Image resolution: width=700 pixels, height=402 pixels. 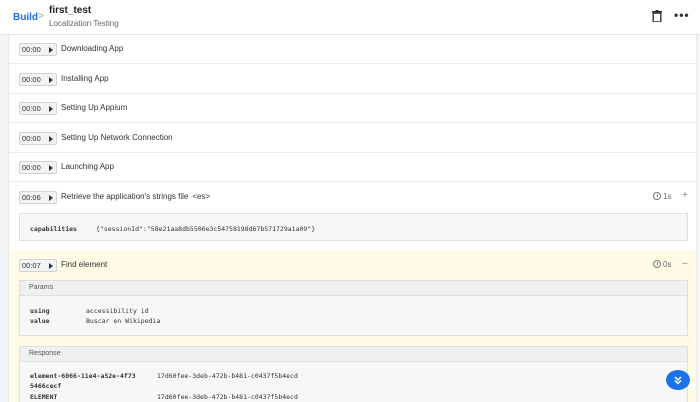 I want to click on step-label: Installing App, so click(x=85, y=78).